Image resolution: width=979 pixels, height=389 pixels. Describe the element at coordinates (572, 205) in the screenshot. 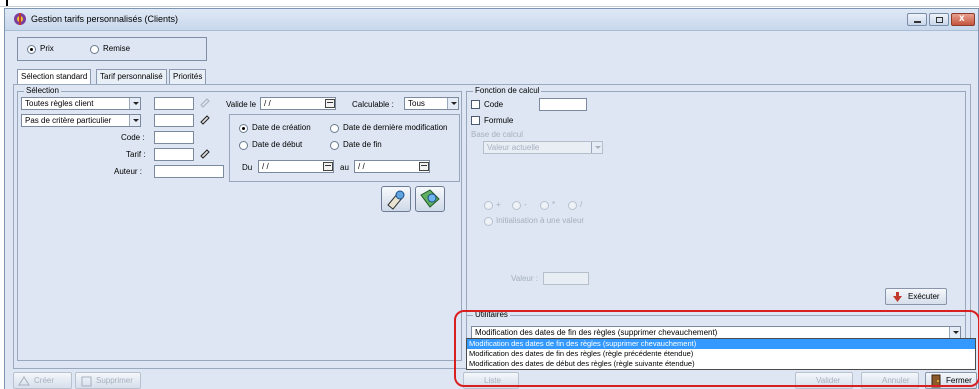

I see `op-divide-radio` at that location.